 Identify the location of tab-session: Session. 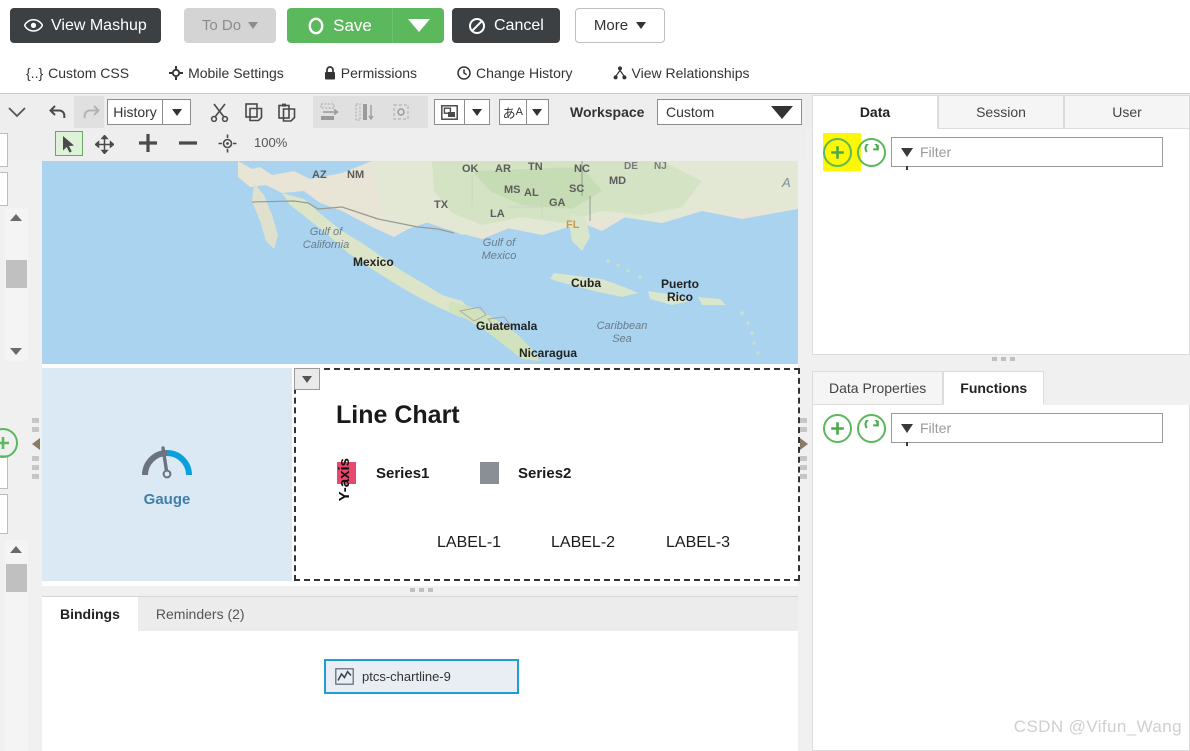
(1001, 112).